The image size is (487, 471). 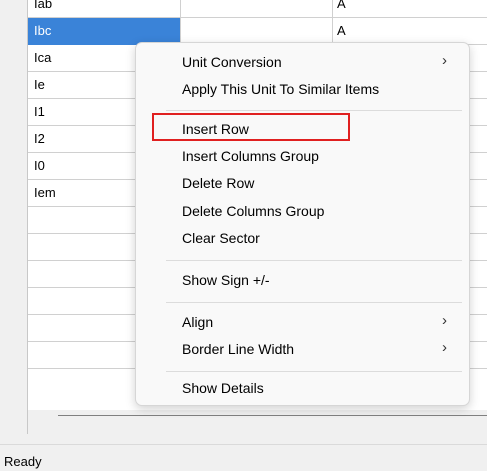 I want to click on menu-item-unit-conversion: Unit Conversion ›, so click(x=302, y=62).